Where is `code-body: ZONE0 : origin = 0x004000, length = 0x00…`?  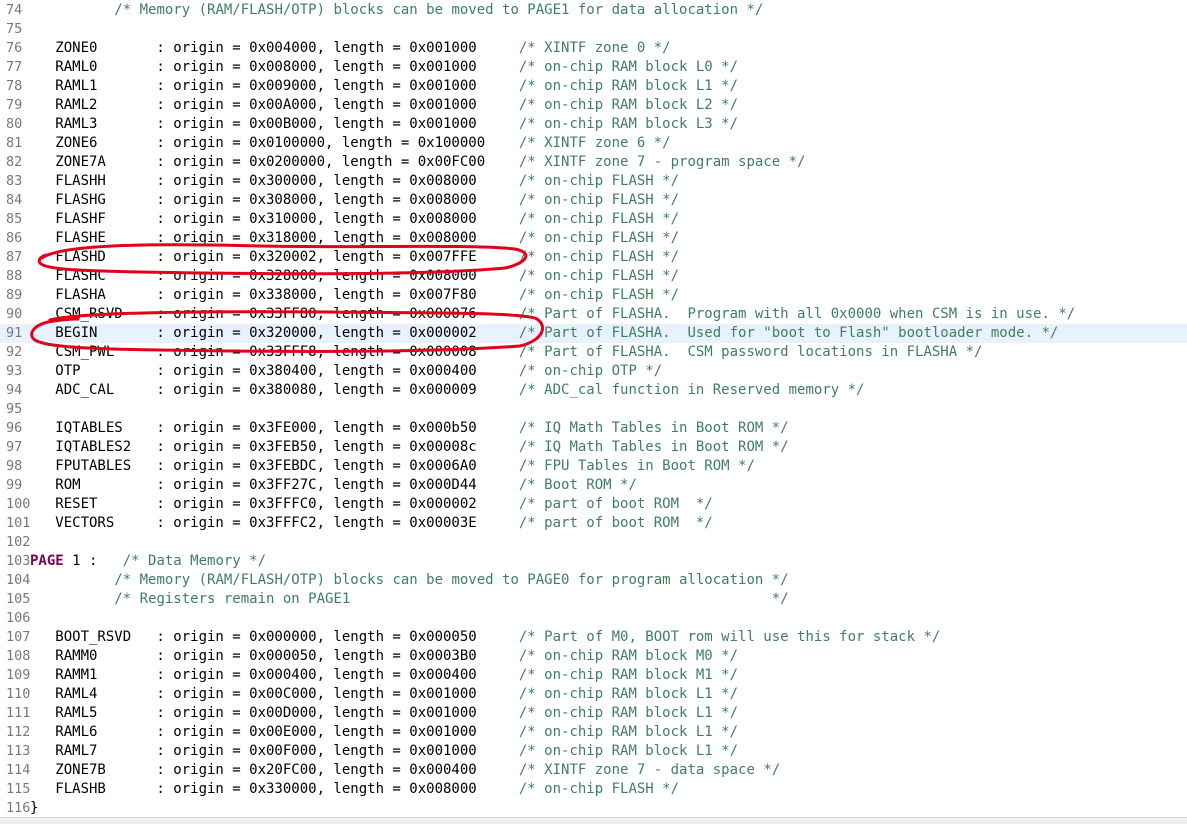 code-body: ZONE0 : origin = 0x004000, length = 0x00… is located at coordinates (274, 48).